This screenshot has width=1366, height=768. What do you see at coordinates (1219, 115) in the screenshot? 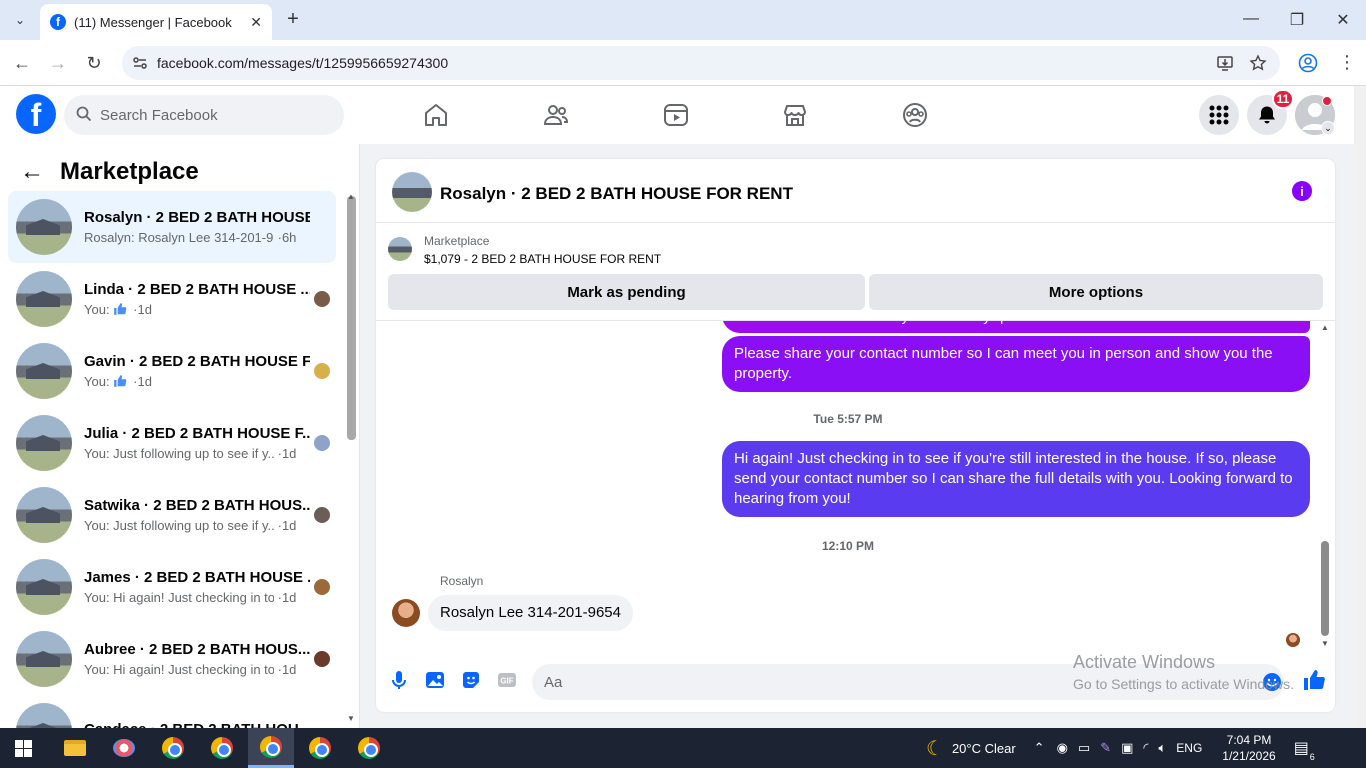
I see `menu-grid-button` at bounding box center [1219, 115].